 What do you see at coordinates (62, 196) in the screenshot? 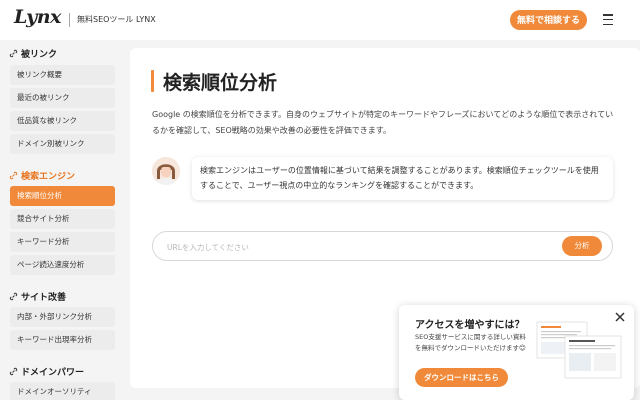
I see `sidebar-item-rank-analysis: 検索順位分析` at bounding box center [62, 196].